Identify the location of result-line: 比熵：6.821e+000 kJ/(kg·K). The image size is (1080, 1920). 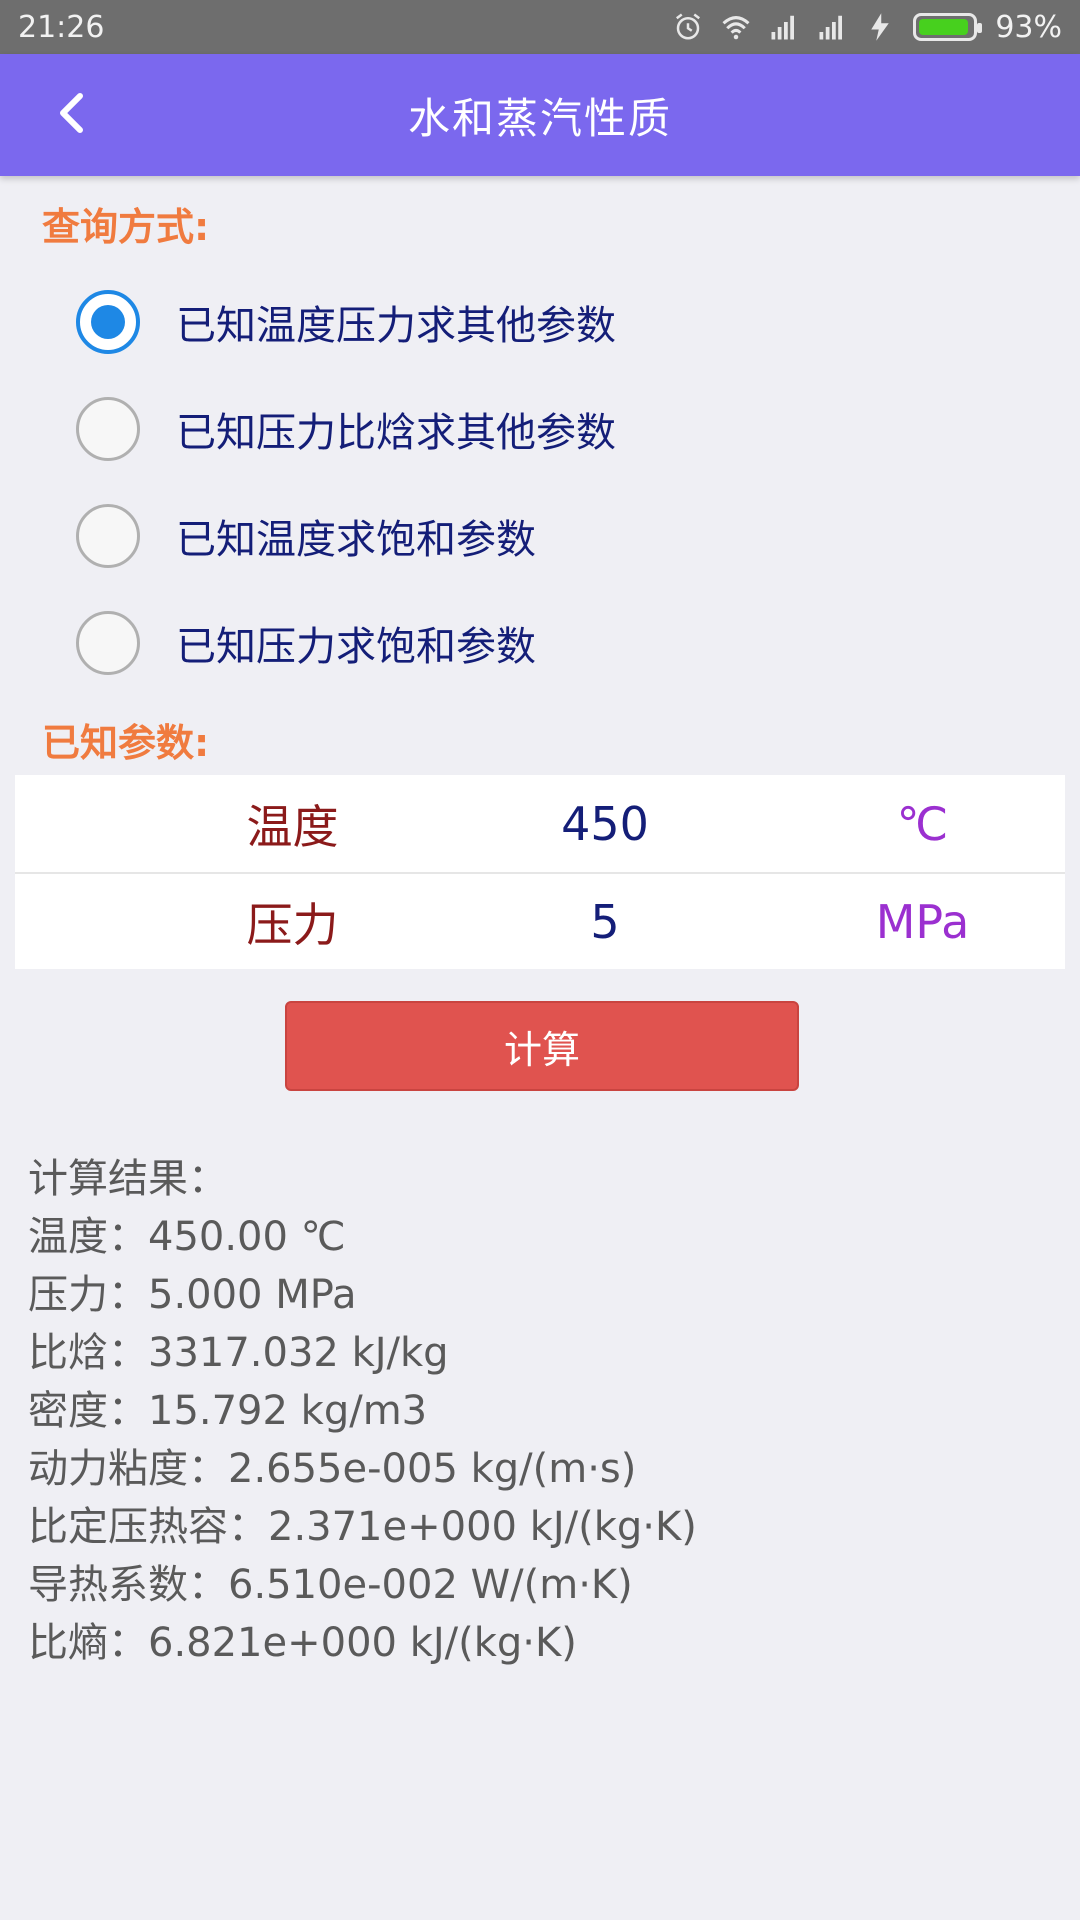
(302, 1643).